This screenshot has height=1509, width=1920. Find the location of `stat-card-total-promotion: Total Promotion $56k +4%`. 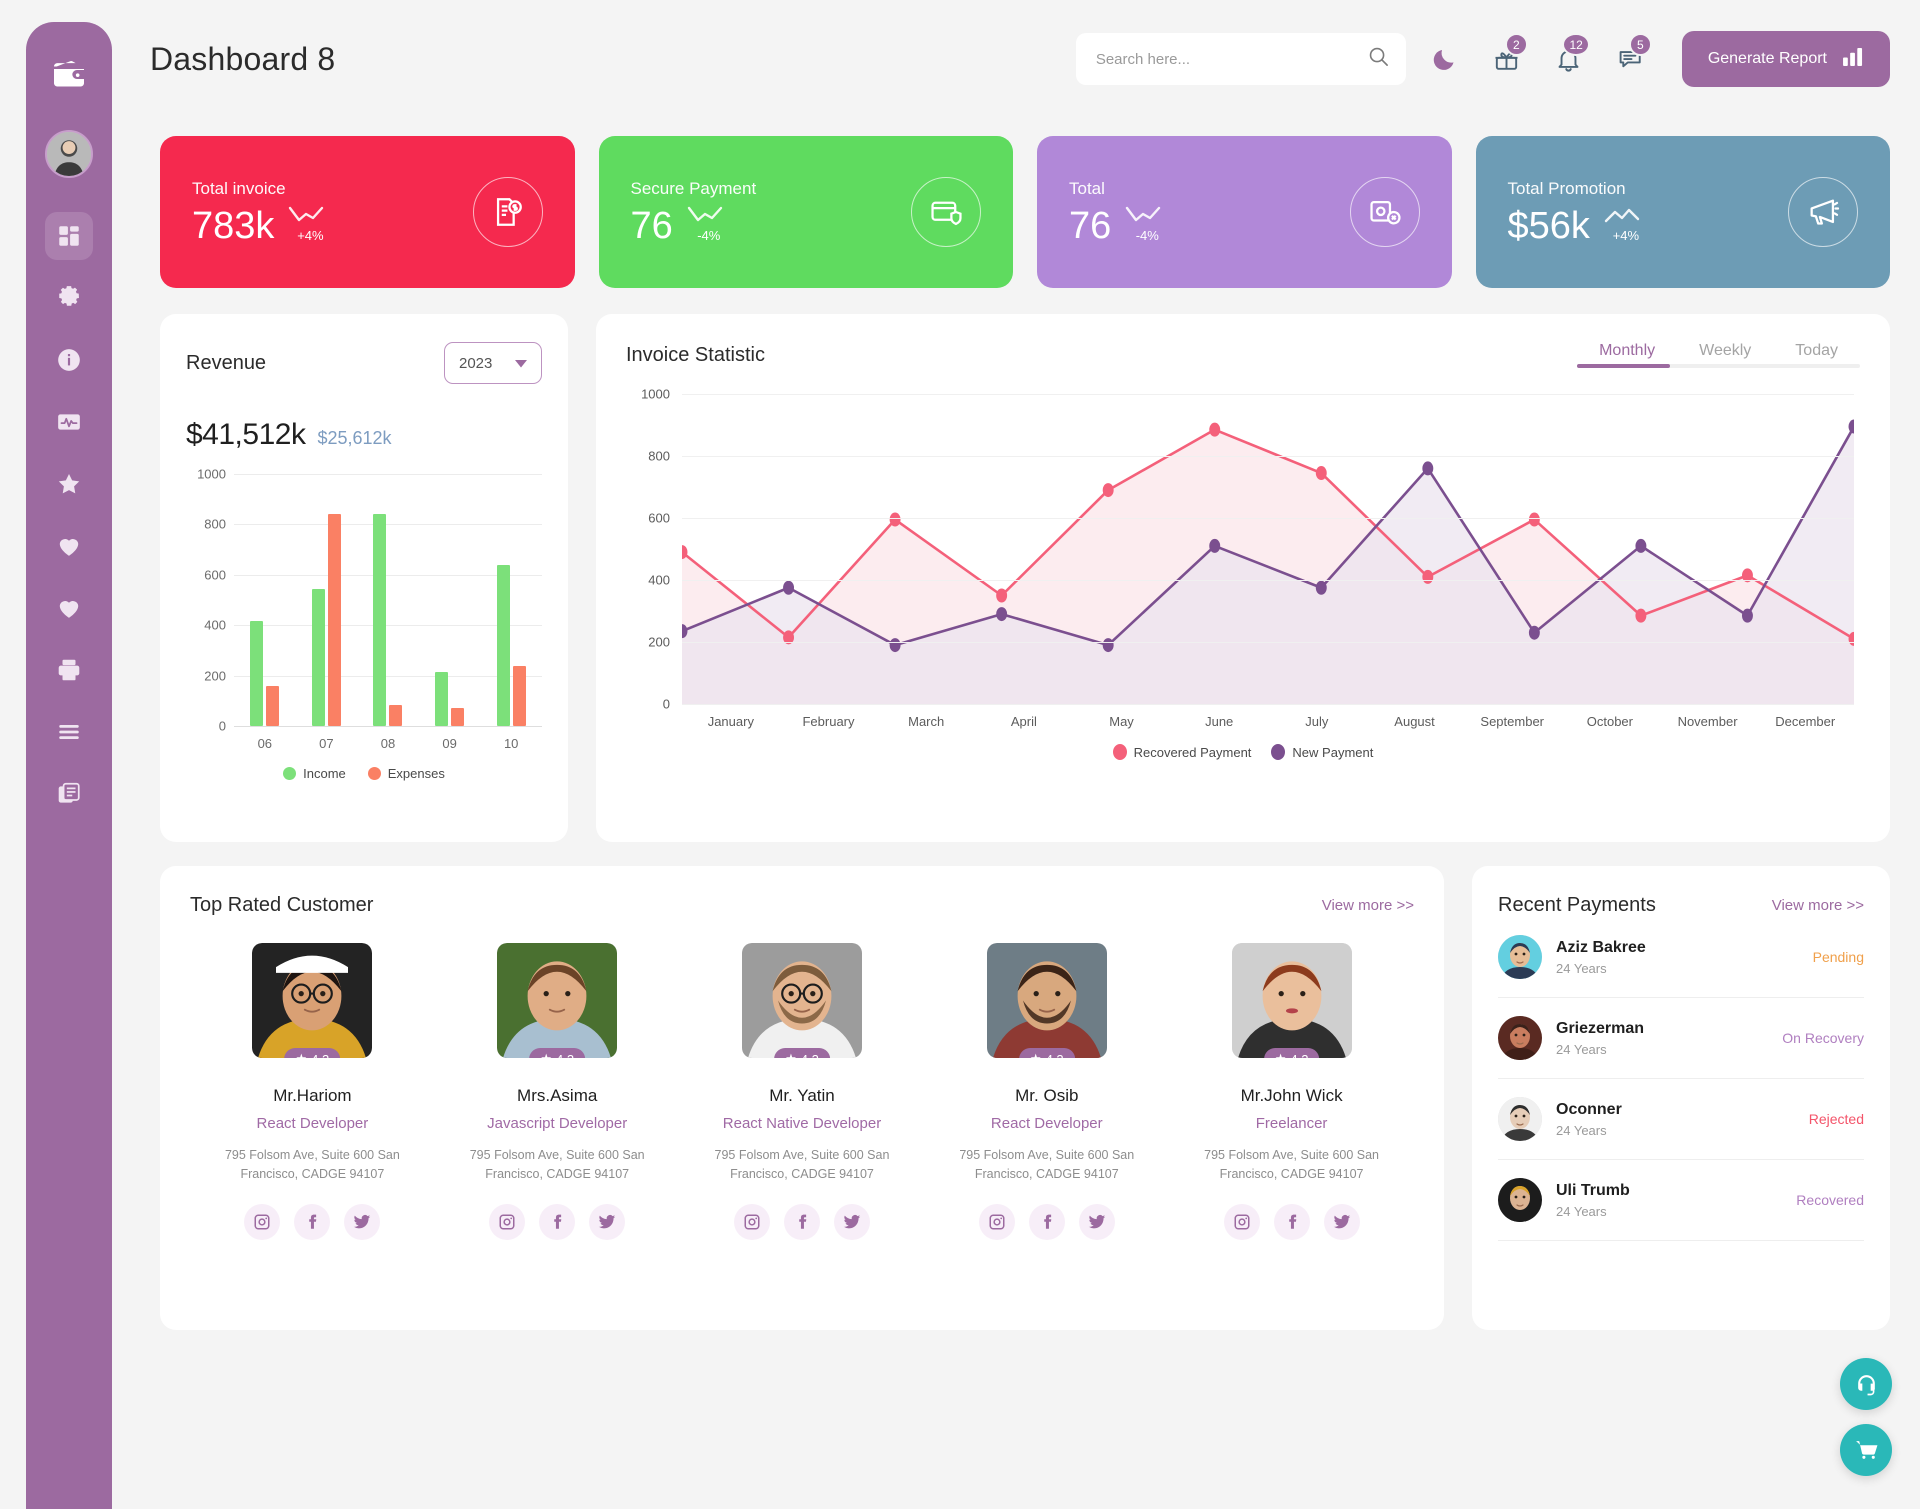

stat-card-total-promotion: Total Promotion $56k +4% is located at coordinates (1682, 212).